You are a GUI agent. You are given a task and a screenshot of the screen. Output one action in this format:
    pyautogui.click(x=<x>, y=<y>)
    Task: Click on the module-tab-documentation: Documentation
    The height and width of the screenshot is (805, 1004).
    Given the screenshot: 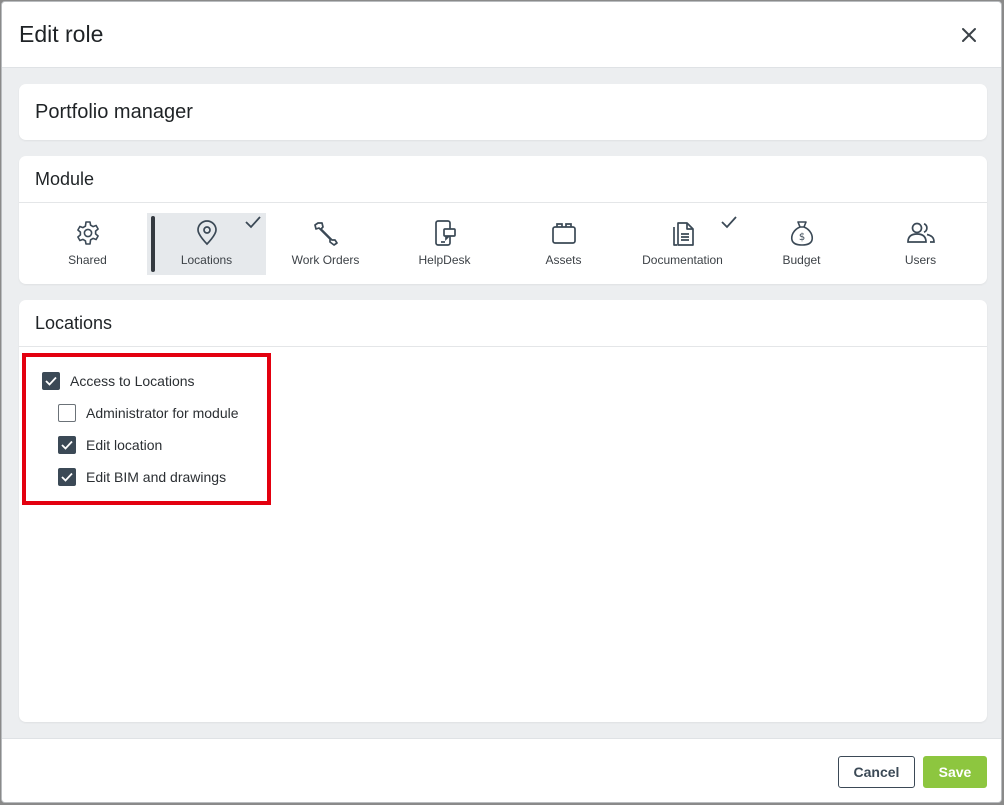 What is the action you would take?
    pyautogui.click(x=682, y=244)
    